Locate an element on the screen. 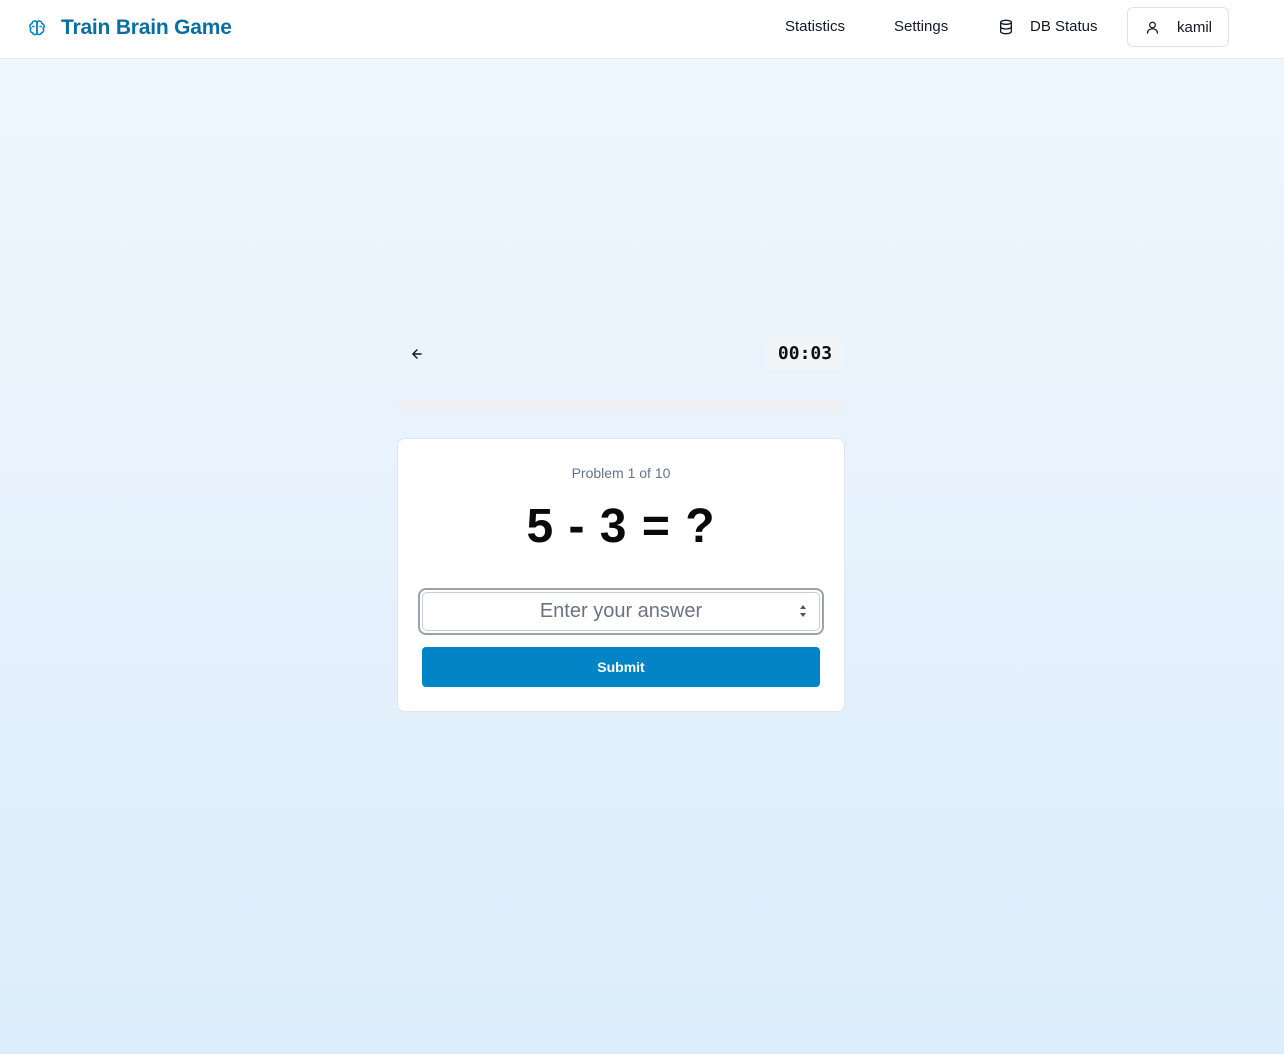 This screenshot has height=1054, width=1284. number-spinner-icon is located at coordinates (803, 611).